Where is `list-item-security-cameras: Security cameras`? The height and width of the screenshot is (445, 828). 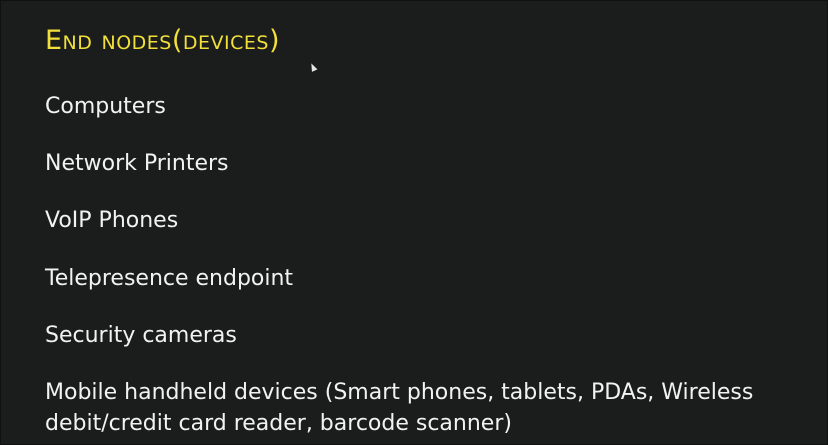
list-item-security-cameras: Security cameras is located at coordinates (141, 335).